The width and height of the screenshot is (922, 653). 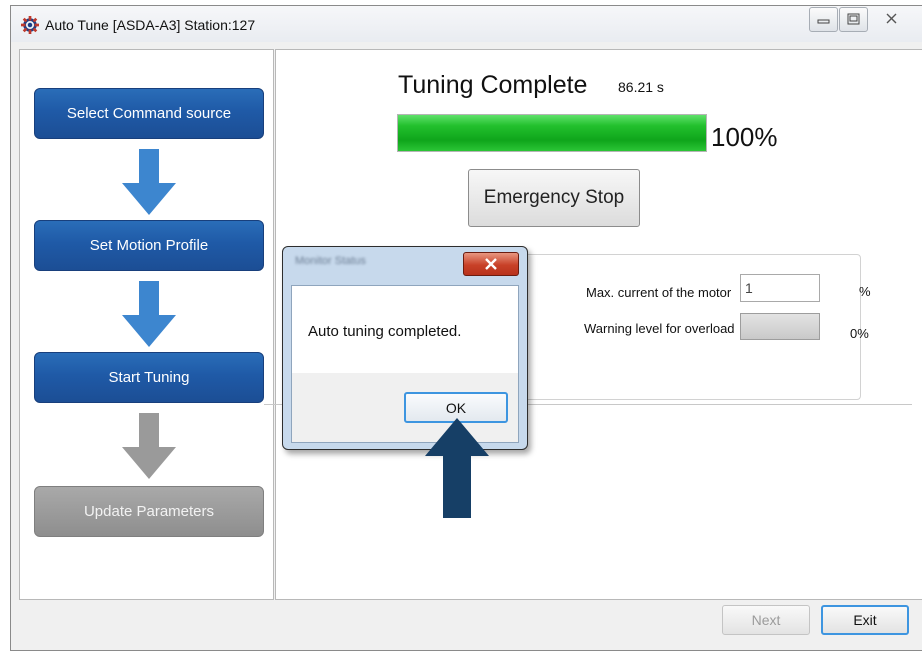 What do you see at coordinates (330, 261) in the screenshot?
I see `dialog-title-blurred: Monitor Status` at bounding box center [330, 261].